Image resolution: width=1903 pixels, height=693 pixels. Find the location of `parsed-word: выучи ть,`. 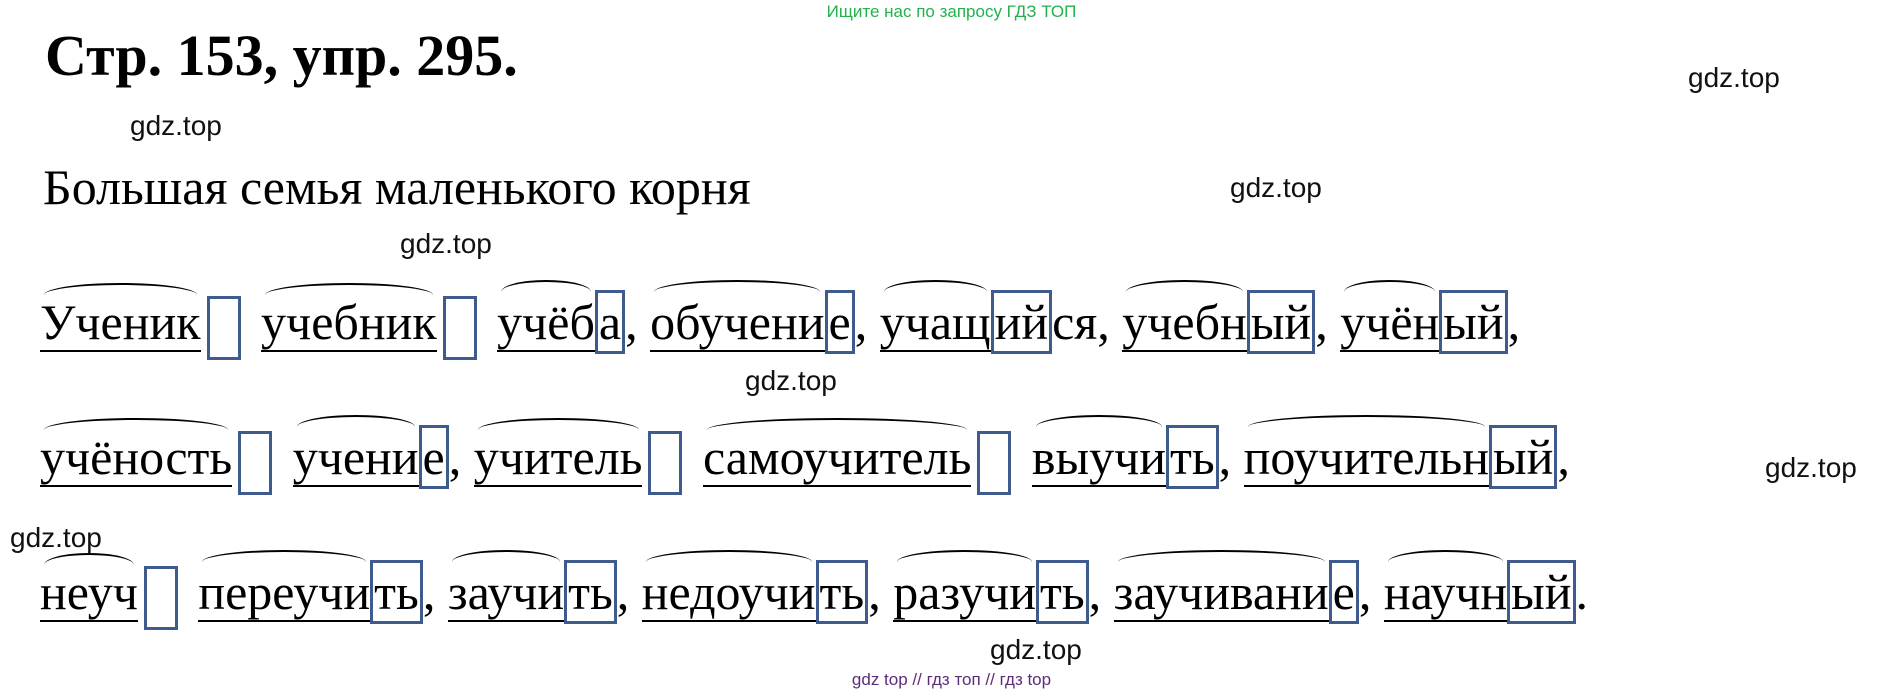

parsed-word: выучи ть, is located at coordinates (1131, 452).